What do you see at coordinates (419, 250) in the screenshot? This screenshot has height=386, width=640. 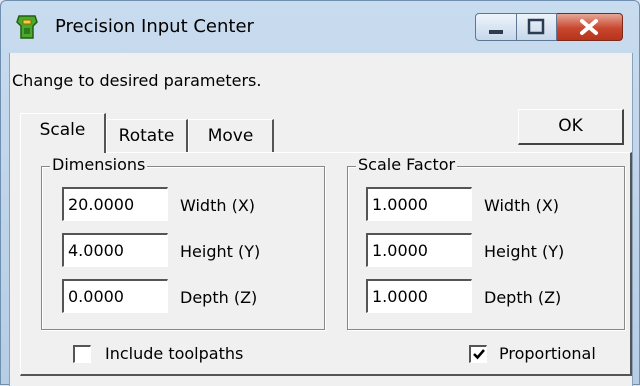 I see `scale-height-input: 1.0000` at bounding box center [419, 250].